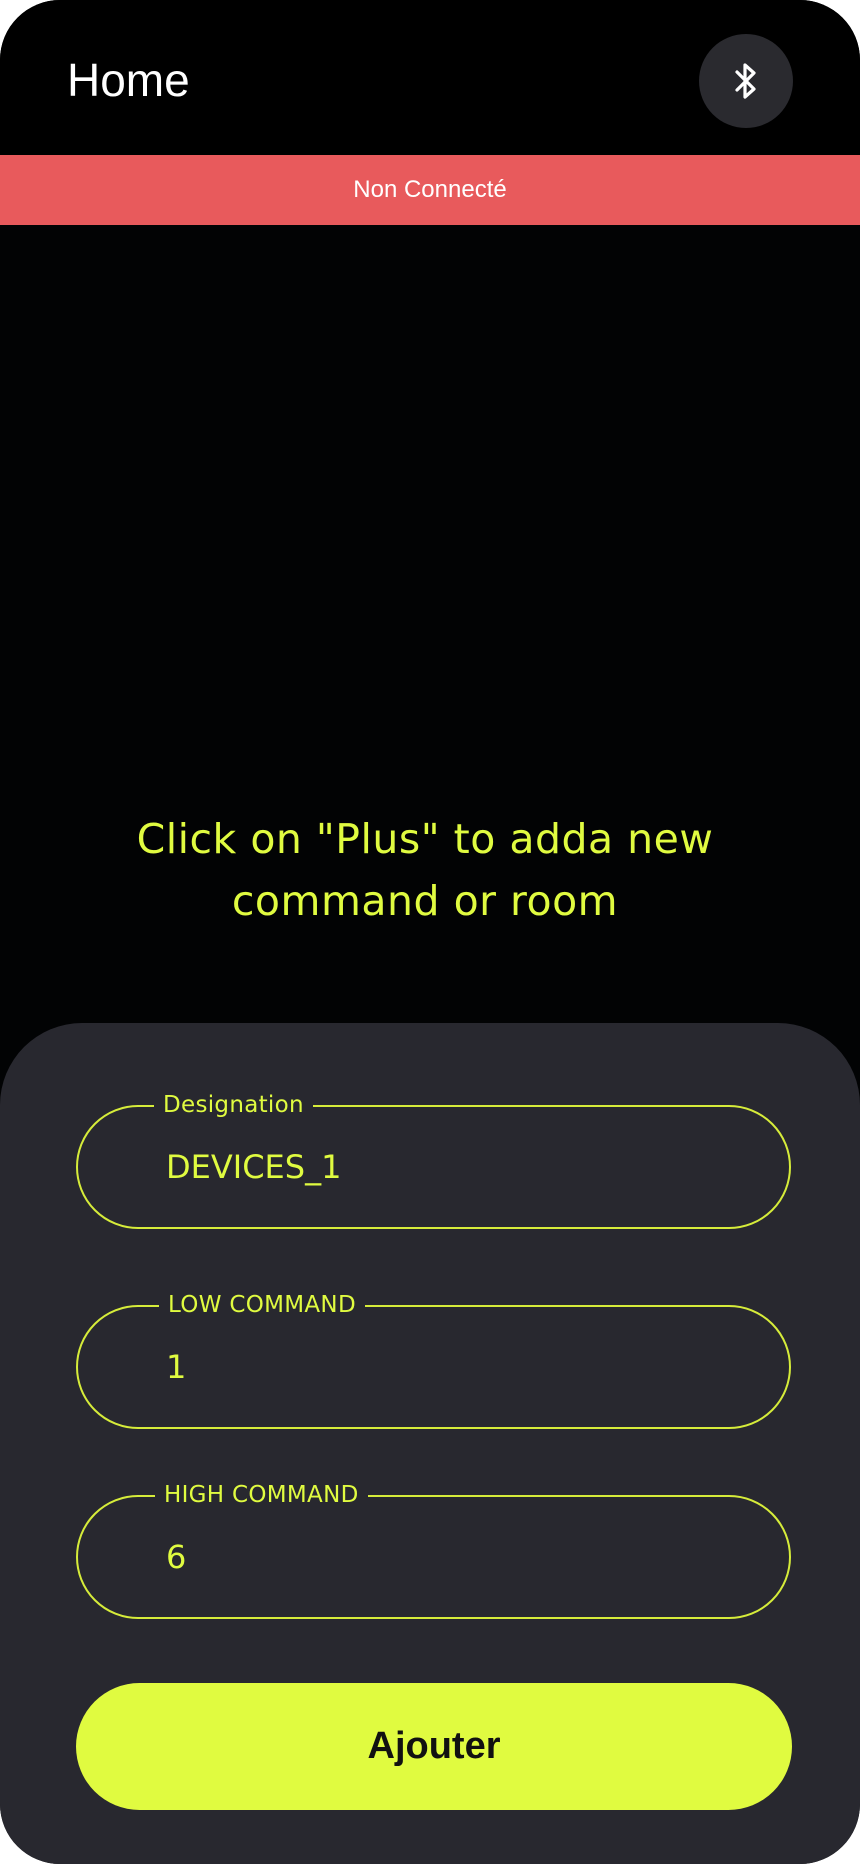 The width and height of the screenshot is (860, 1864). Describe the element at coordinates (446, 1557) in the screenshot. I see `high-command-input` at that location.